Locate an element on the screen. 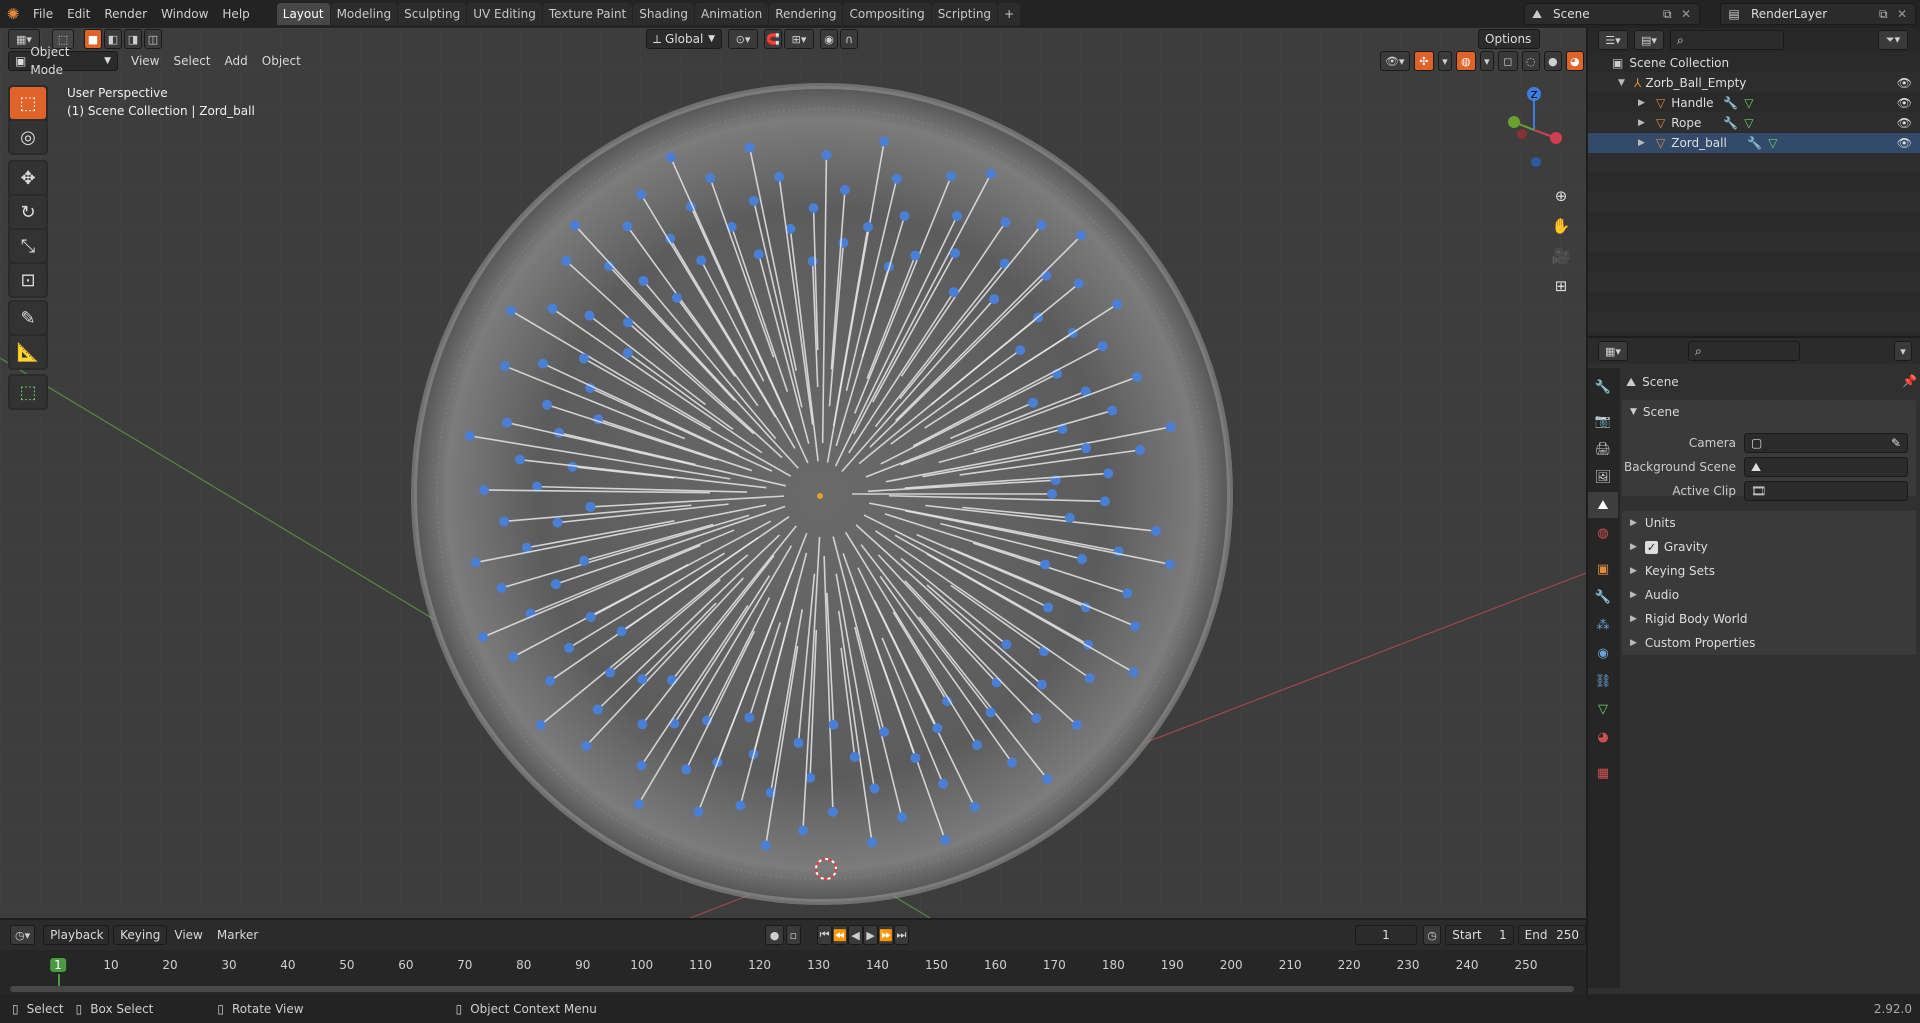  proportional-falloff-icon: ∩ is located at coordinates (849, 39).